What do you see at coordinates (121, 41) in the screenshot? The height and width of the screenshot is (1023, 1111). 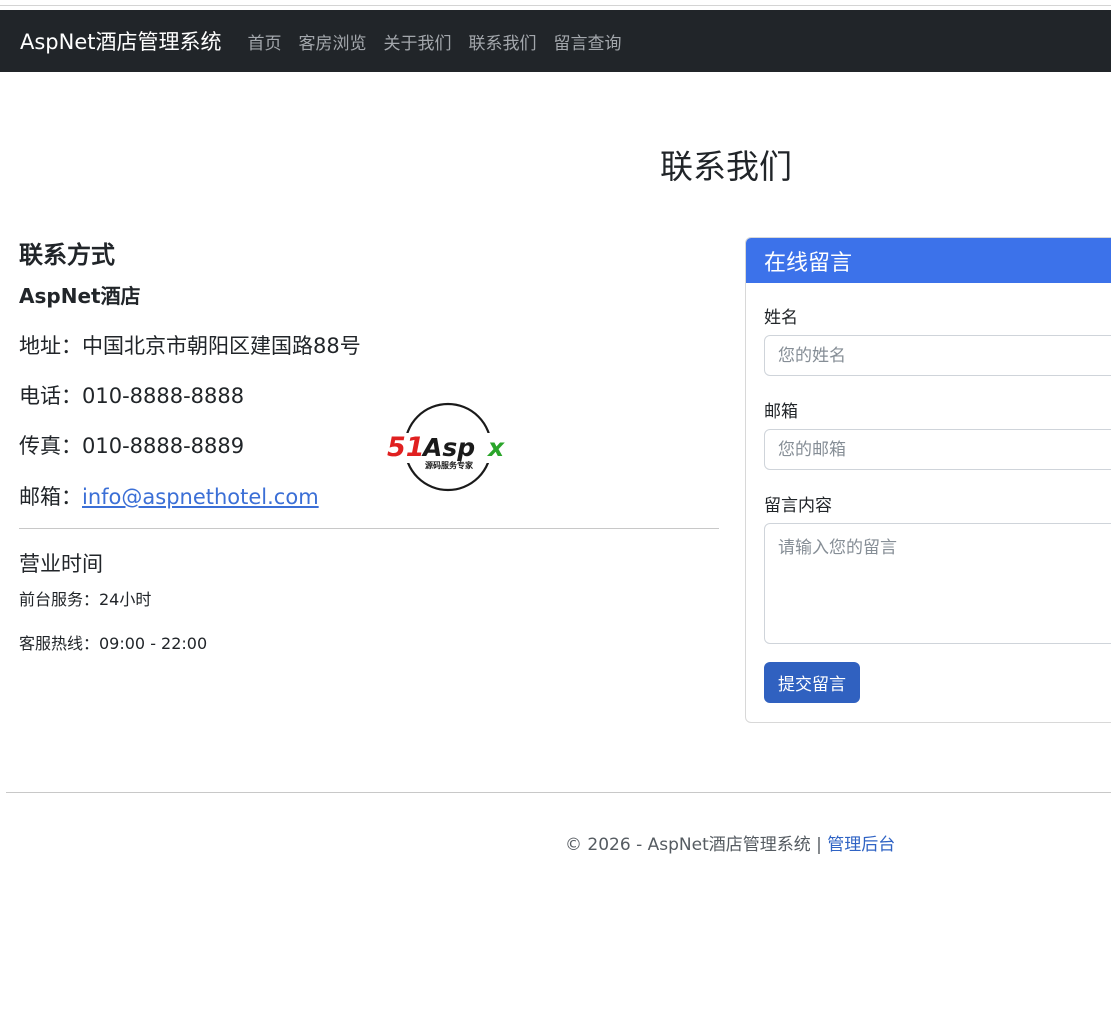 I see `brand-link: AspNet酒店管理系统` at bounding box center [121, 41].